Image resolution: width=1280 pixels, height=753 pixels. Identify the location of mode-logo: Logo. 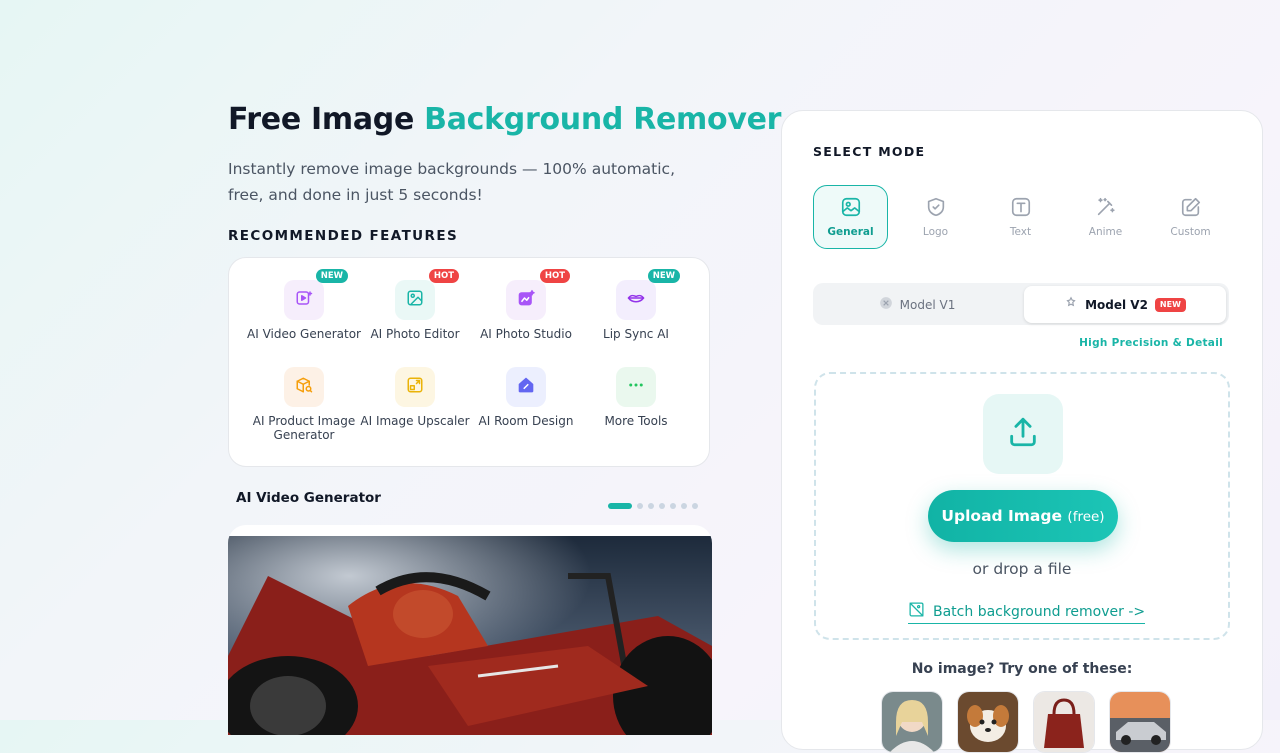
(935, 217).